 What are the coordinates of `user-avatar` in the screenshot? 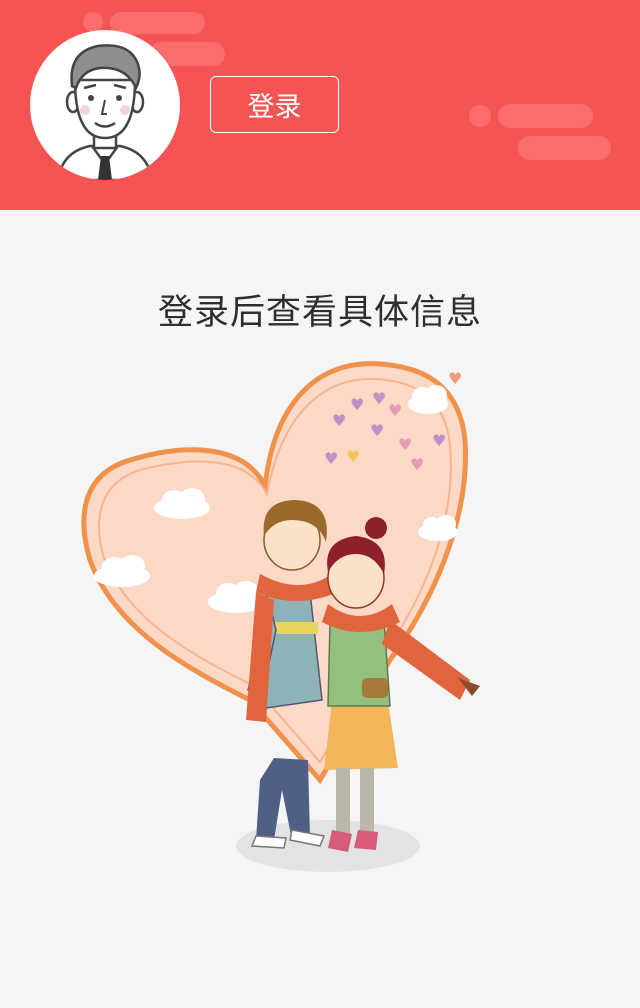 It's located at (105, 105).